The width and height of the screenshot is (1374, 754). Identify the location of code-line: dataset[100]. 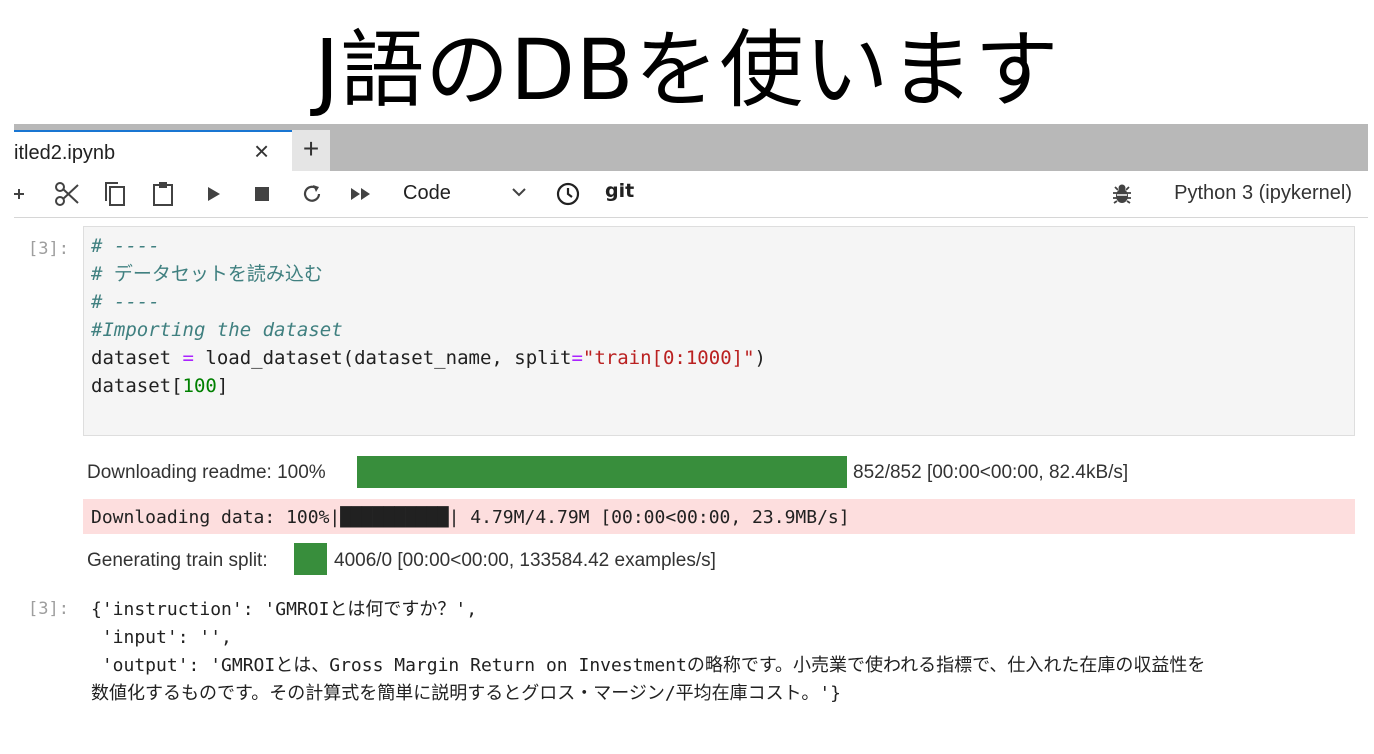
(159, 386).